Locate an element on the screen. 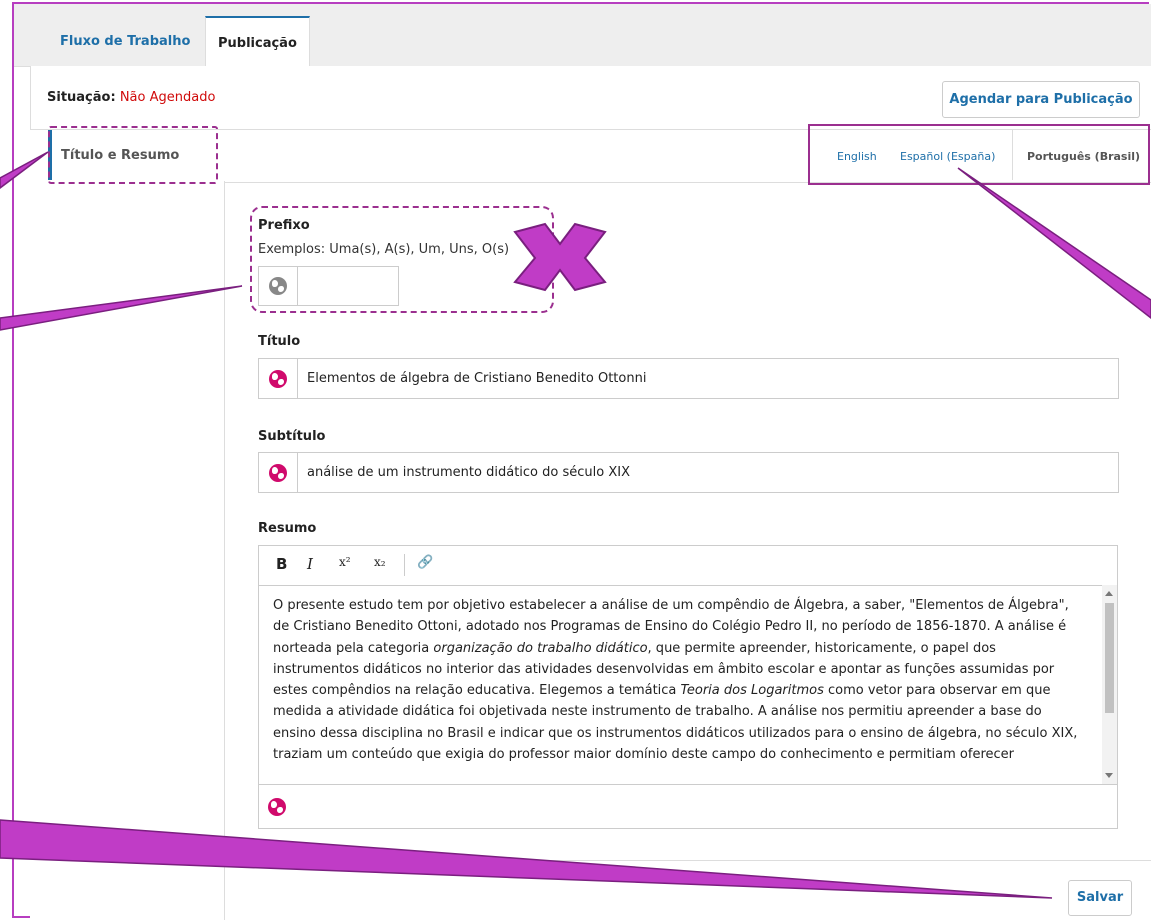  close-x-icon is located at coordinates (560, 257).